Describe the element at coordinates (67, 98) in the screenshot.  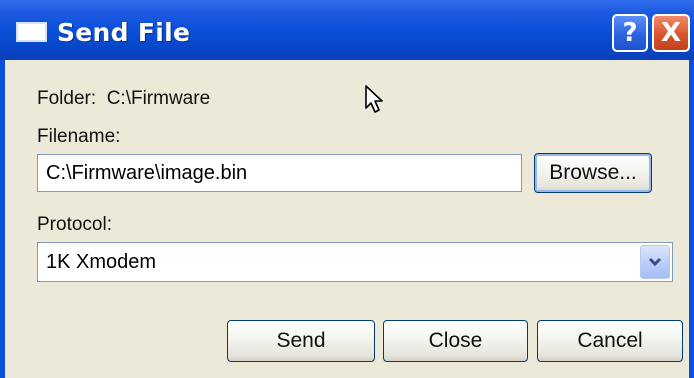
I see `folder-label: Folder:` at that location.